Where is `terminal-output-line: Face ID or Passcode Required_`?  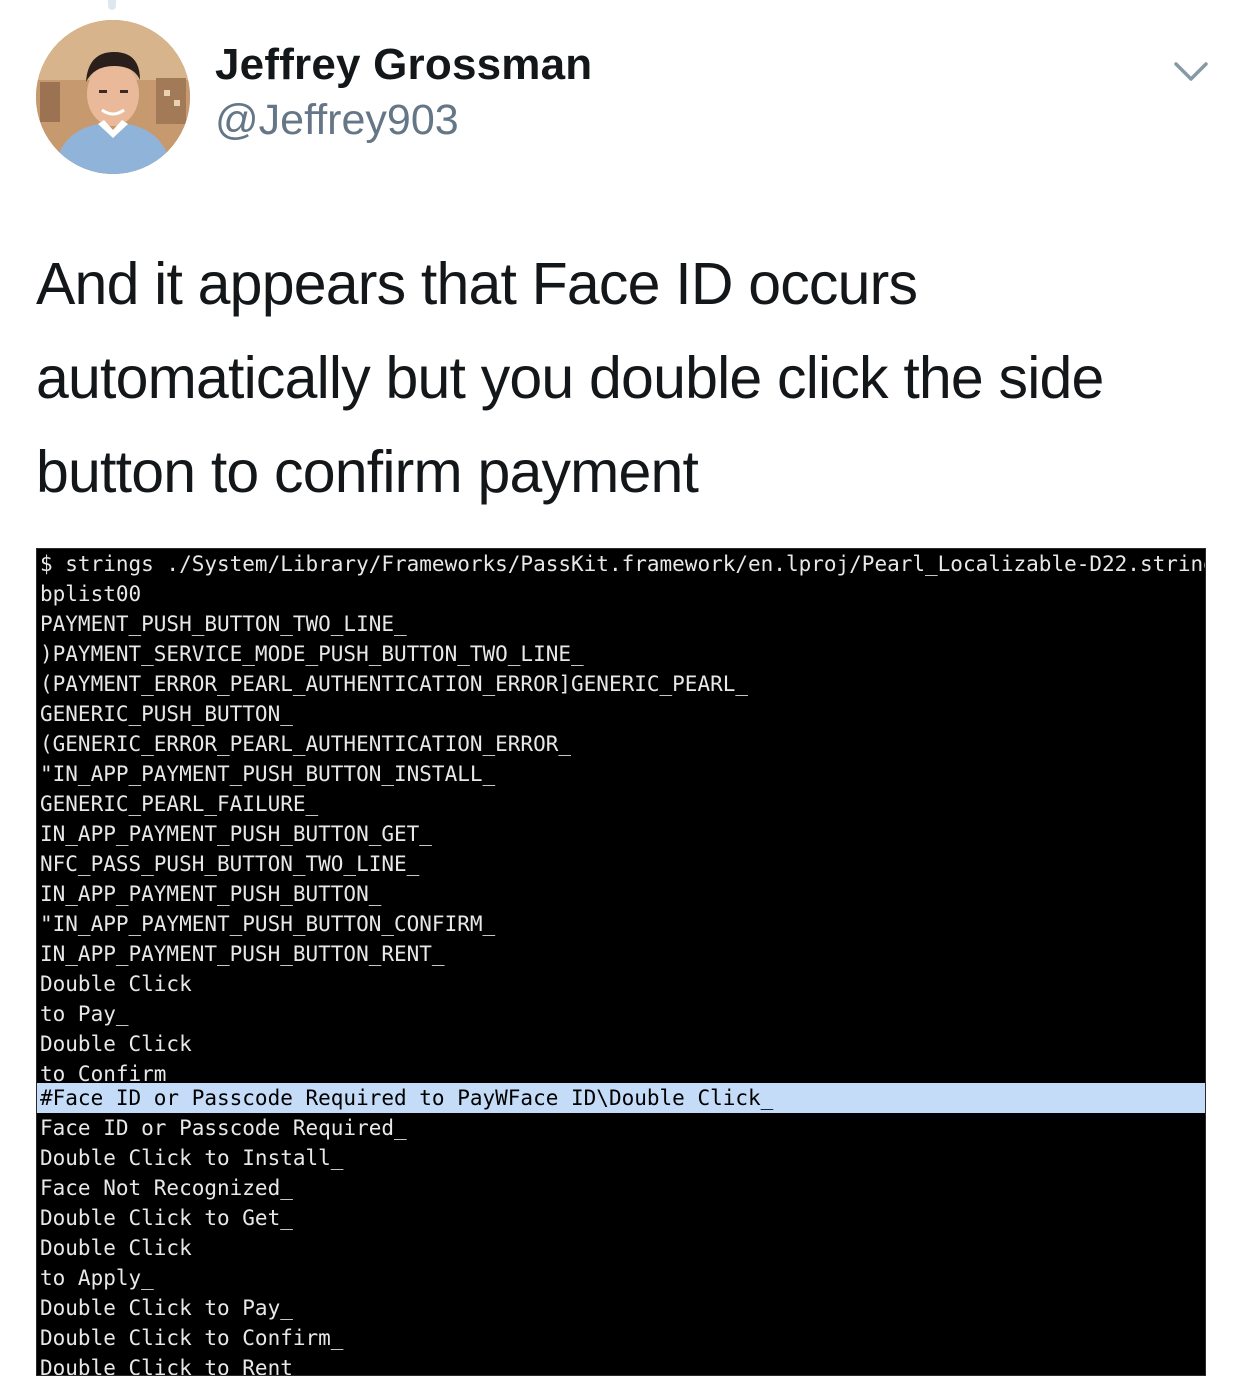 terminal-output-line: Face ID or Passcode Required_ is located at coordinates (223, 1128).